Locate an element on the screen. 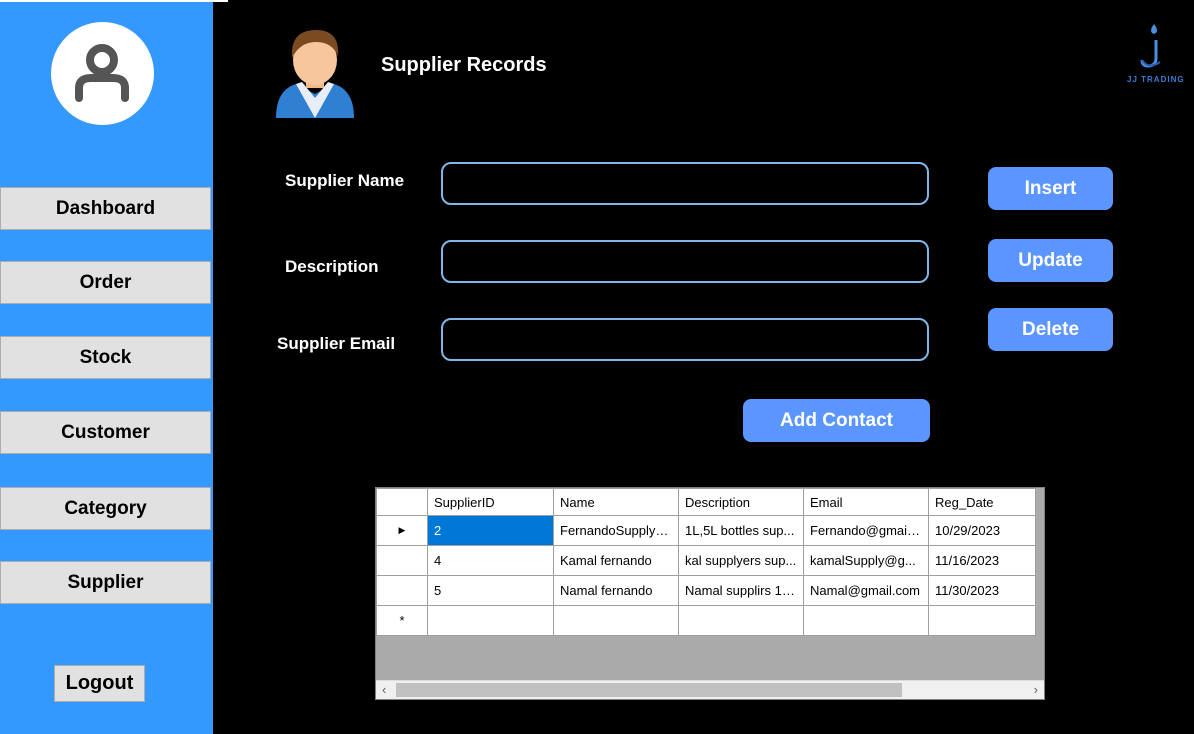 This screenshot has width=1194, height=734. new-row-indicator: * is located at coordinates (402, 620).